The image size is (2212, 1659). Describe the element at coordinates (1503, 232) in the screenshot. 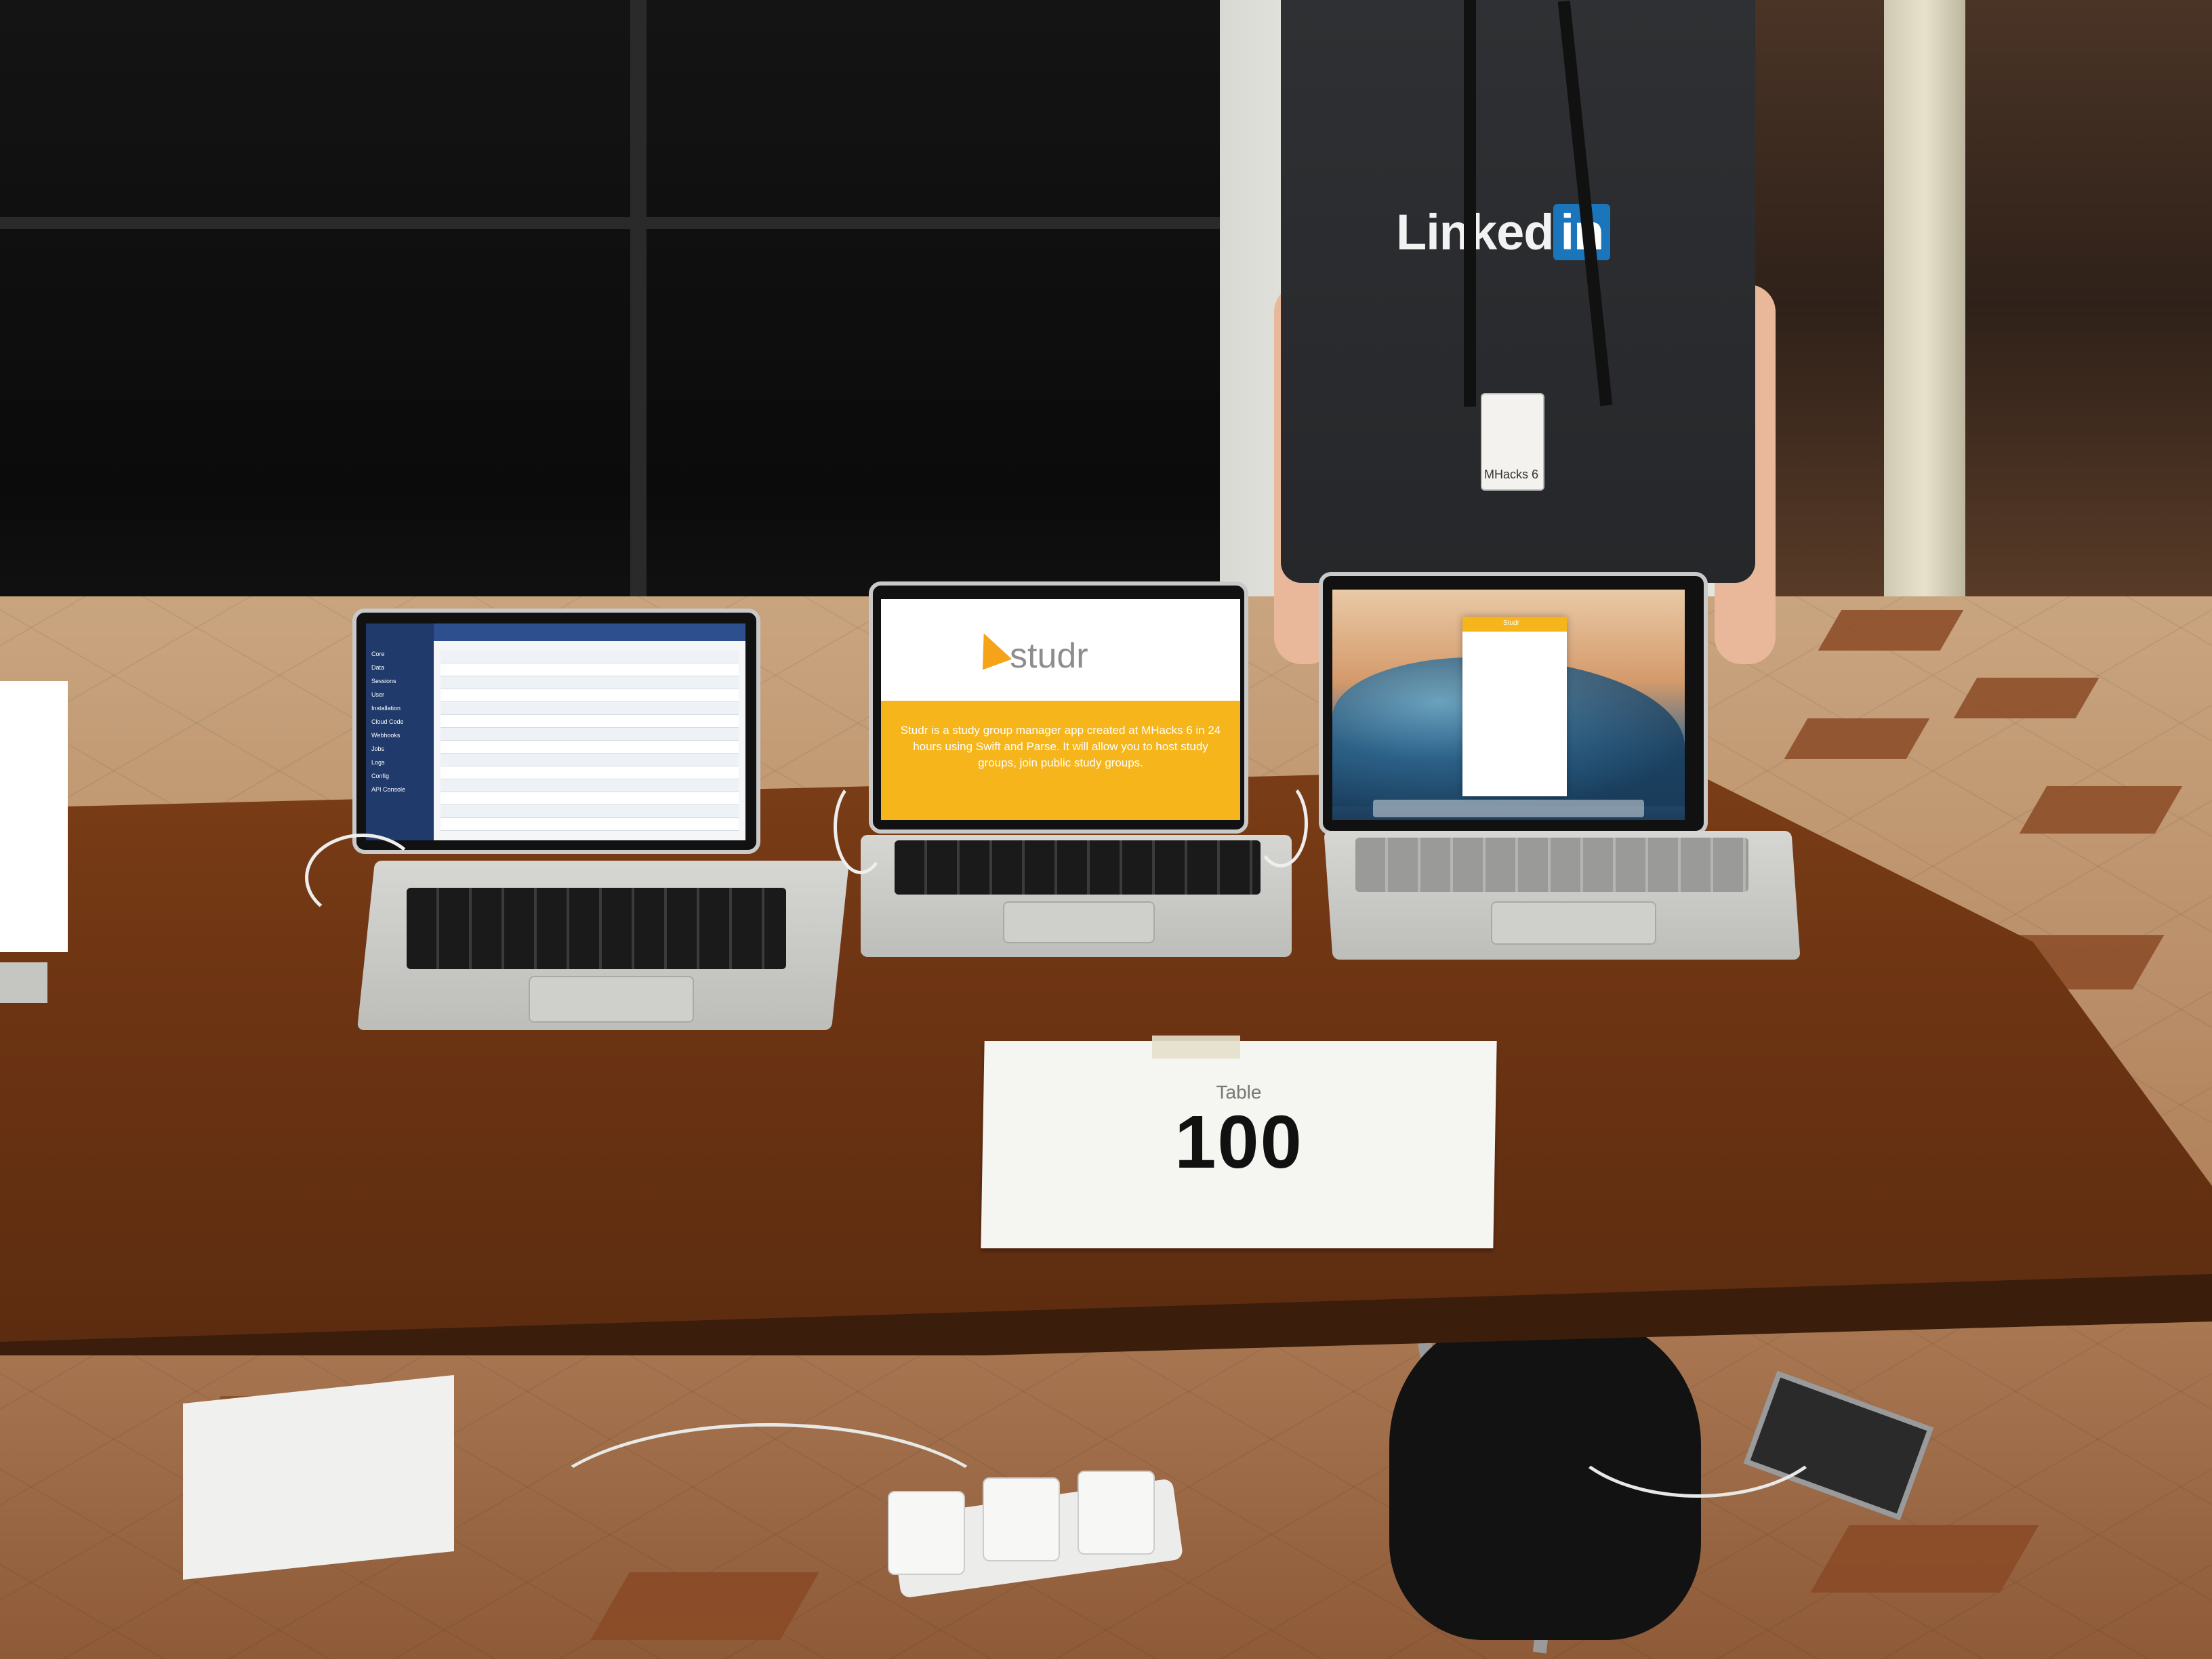

I see `shirt-logo: Linkedin` at that location.